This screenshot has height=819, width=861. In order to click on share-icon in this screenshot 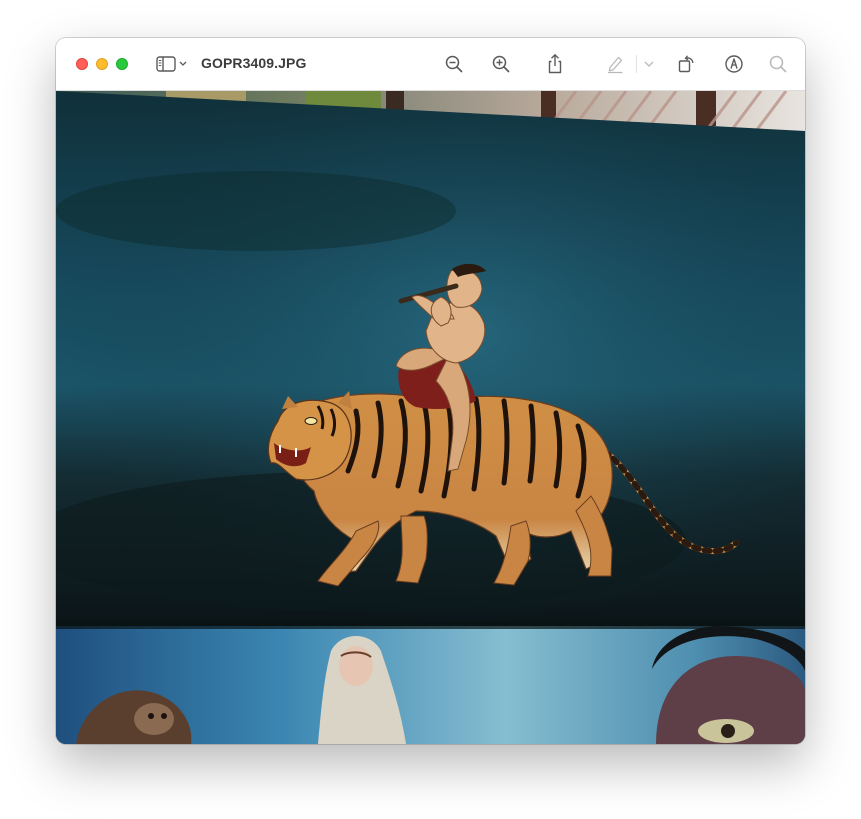, I will do `click(555, 63)`.